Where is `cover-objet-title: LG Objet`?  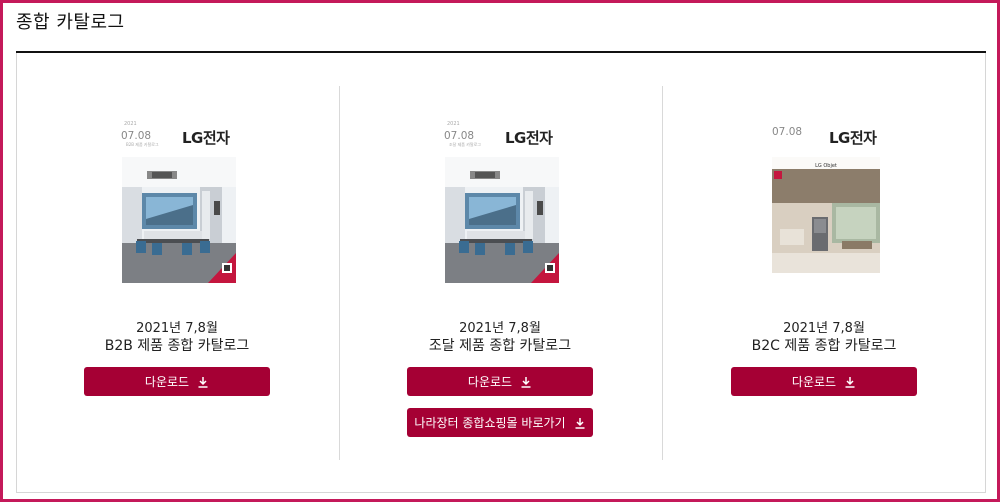
cover-objet-title: LG Objet is located at coordinates (826, 166).